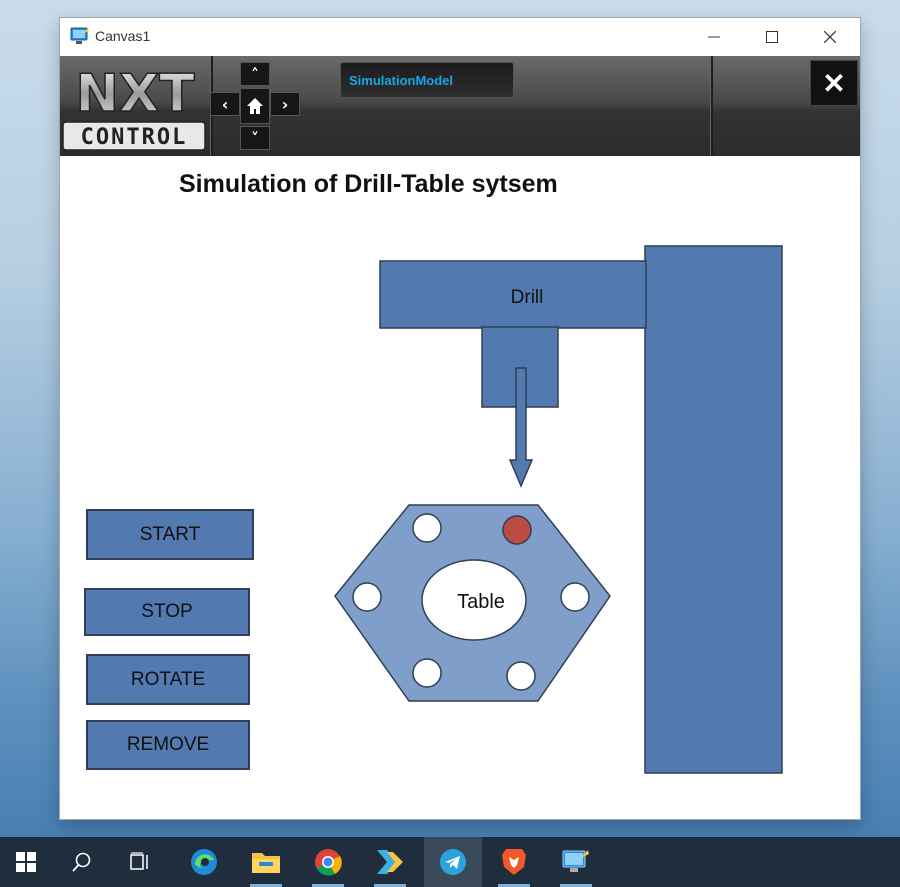 The width and height of the screenshot is (900, 887). I want to click on toolbar-divider, so click(711, 106).